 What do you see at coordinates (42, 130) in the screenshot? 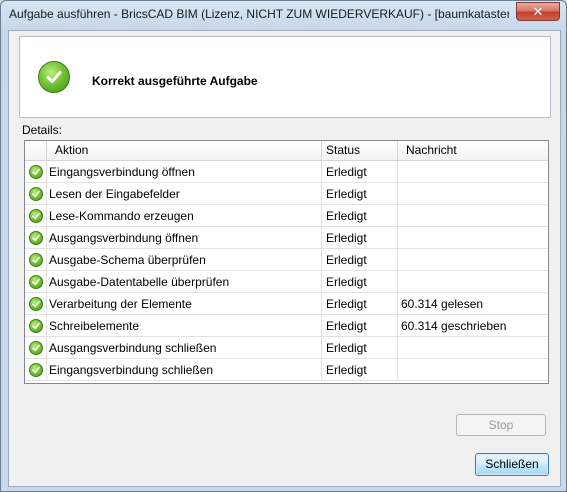
I see `details-label: Details:` at bounding box center [42, 130].